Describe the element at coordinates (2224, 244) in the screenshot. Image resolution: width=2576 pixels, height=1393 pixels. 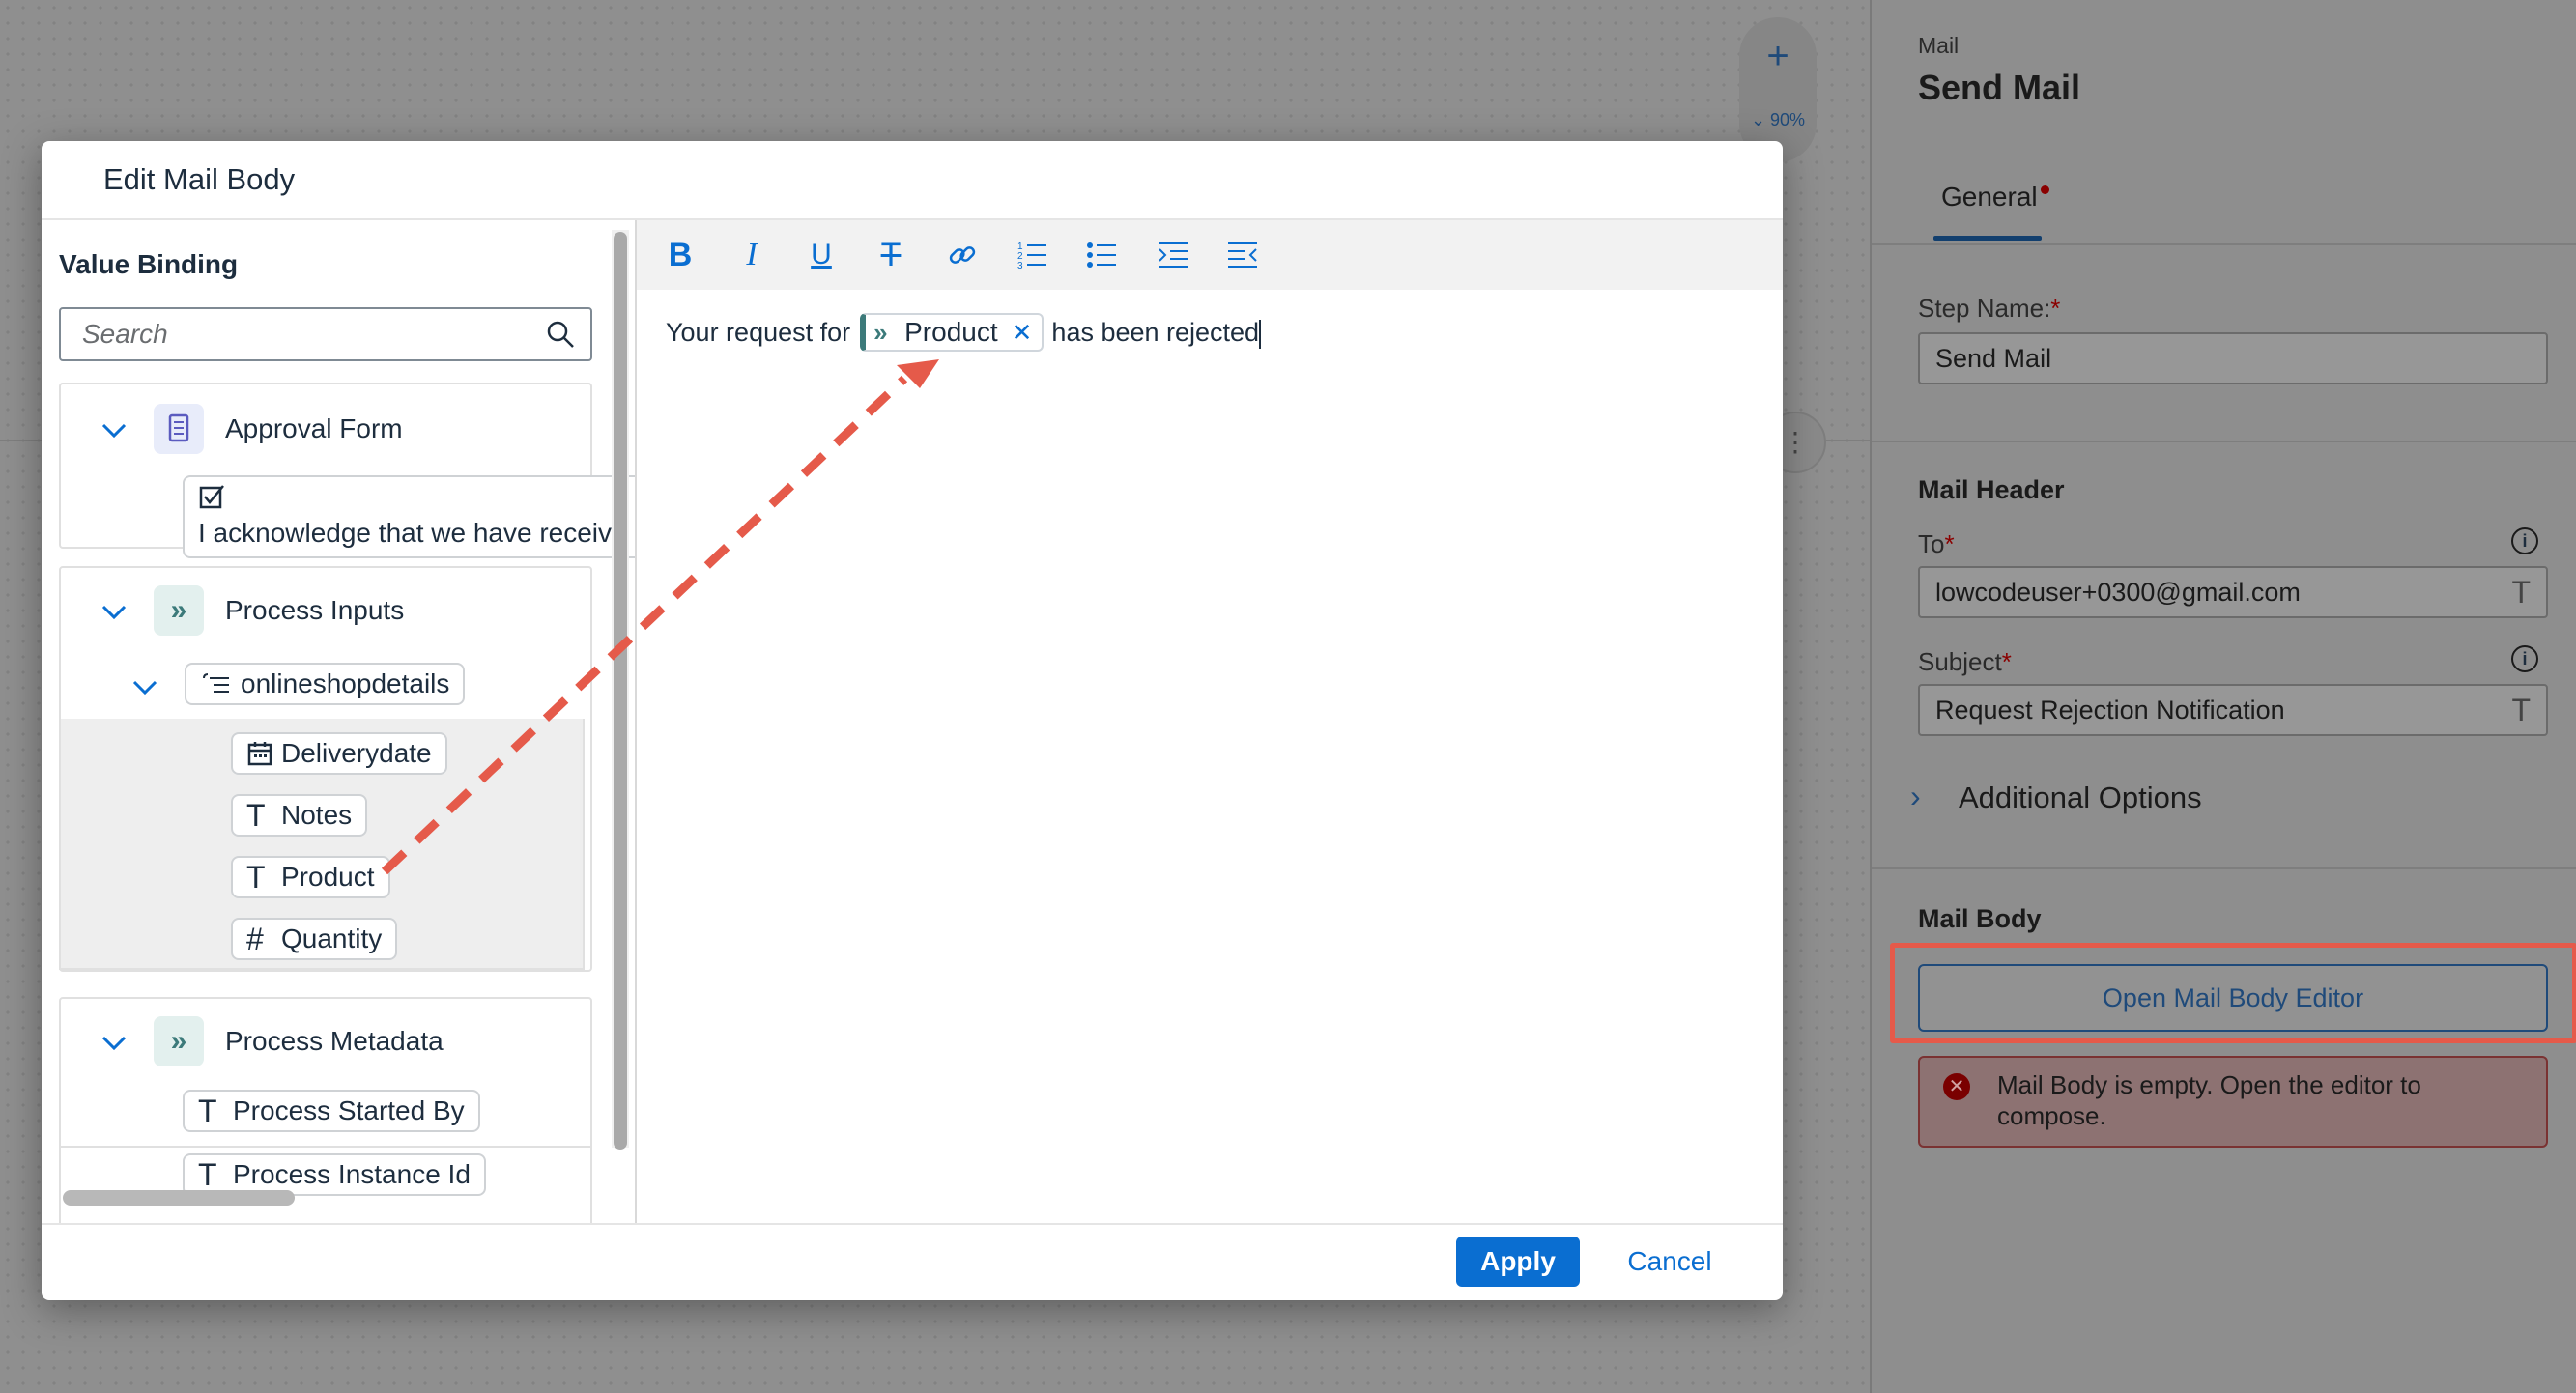
I see `tab-divider` at that location.